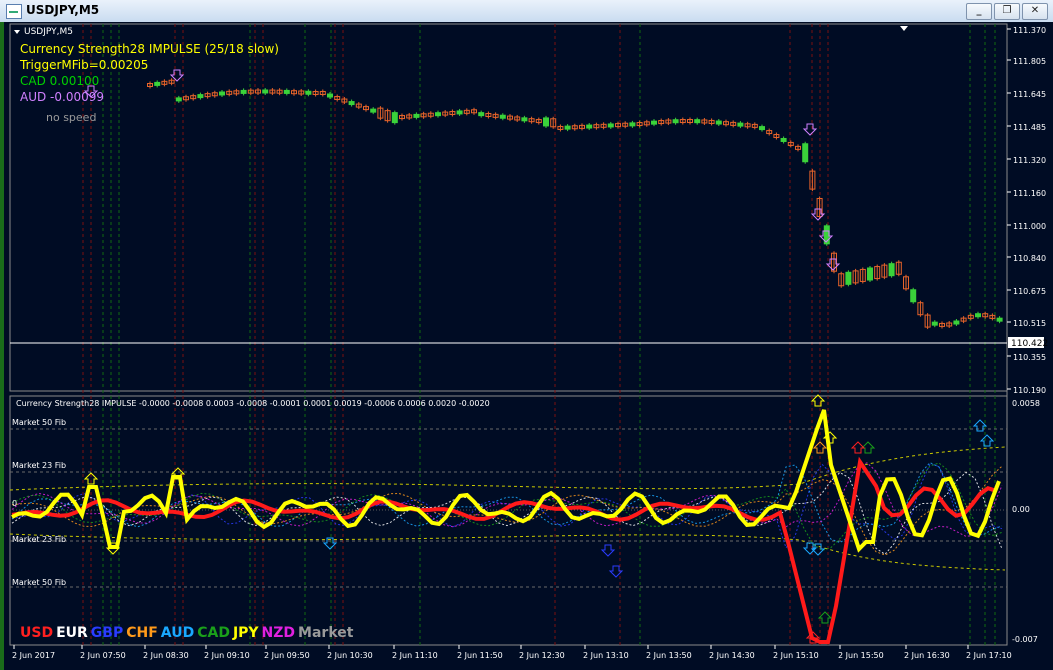 The image size is (1053, 670). What do you see at coordinates (63, 10) in the screenshot?
I see `window-title: USDJPY,M5` at bounding box center [63, 10].